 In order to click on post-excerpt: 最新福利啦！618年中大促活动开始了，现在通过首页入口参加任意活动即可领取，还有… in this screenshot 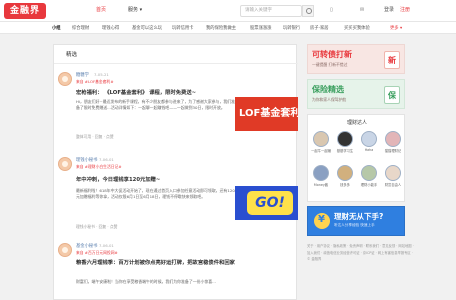, I will do `click(155, 194)`.